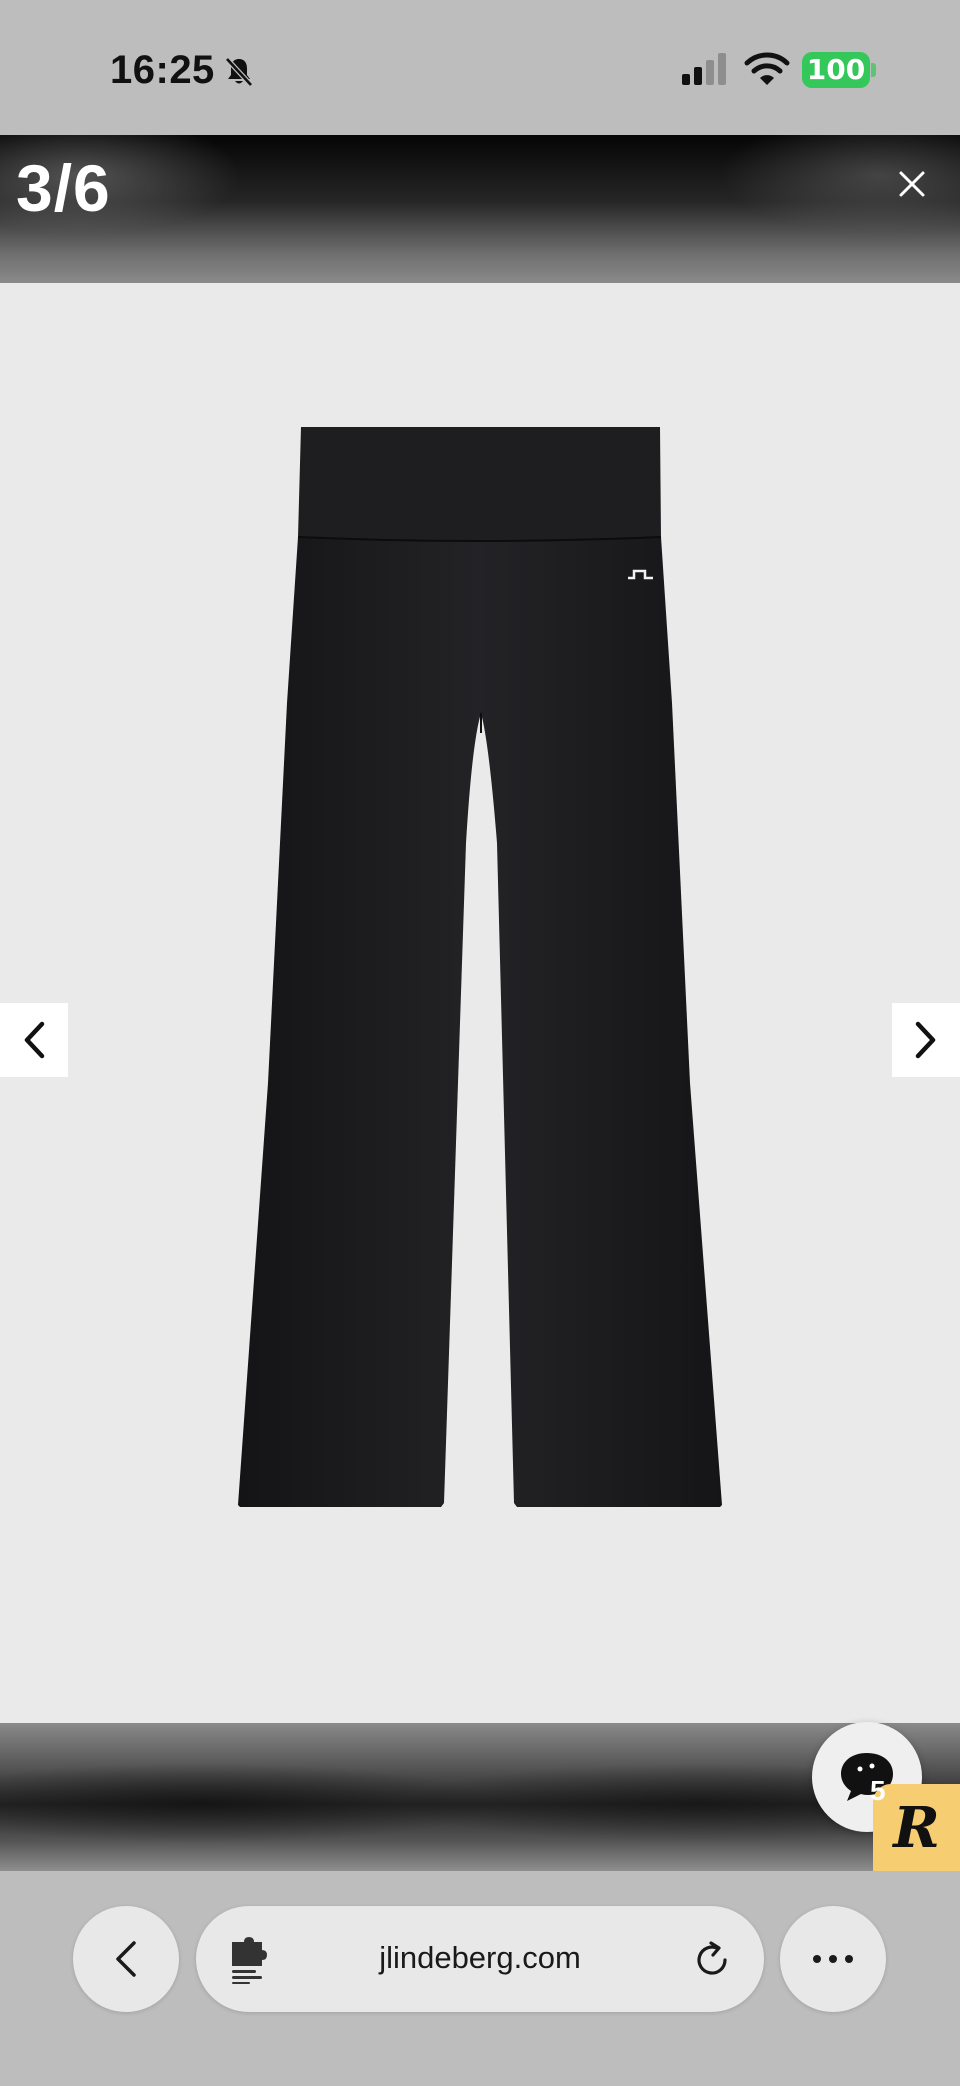 This screenshot has width=960, height=2086. I want to click on bell-slash-icon, so click(239, 72).